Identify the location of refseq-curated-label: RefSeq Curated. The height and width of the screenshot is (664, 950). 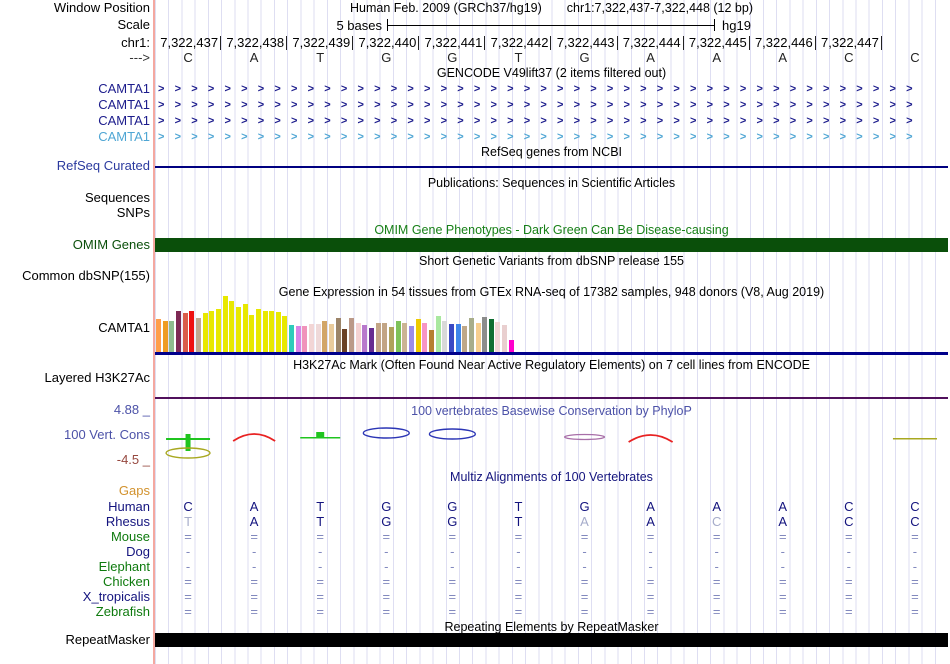
(75, 166).